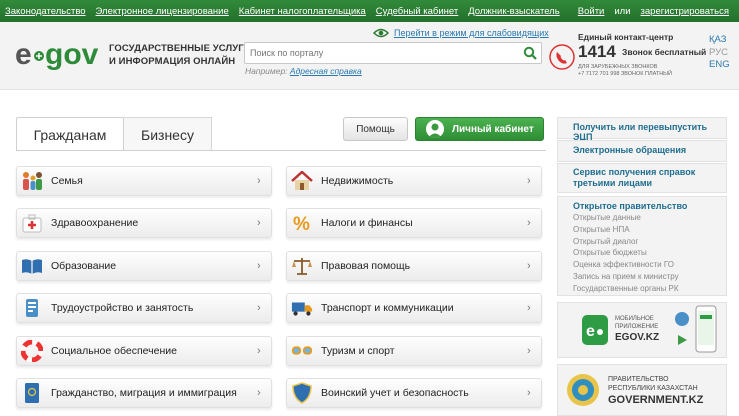 The image size is (739, 416). Describe the element at coordinates (302, 11) in the screenshot. I see `top-link-tax-cabinet: Кабинет налогоплательщика` at that location.